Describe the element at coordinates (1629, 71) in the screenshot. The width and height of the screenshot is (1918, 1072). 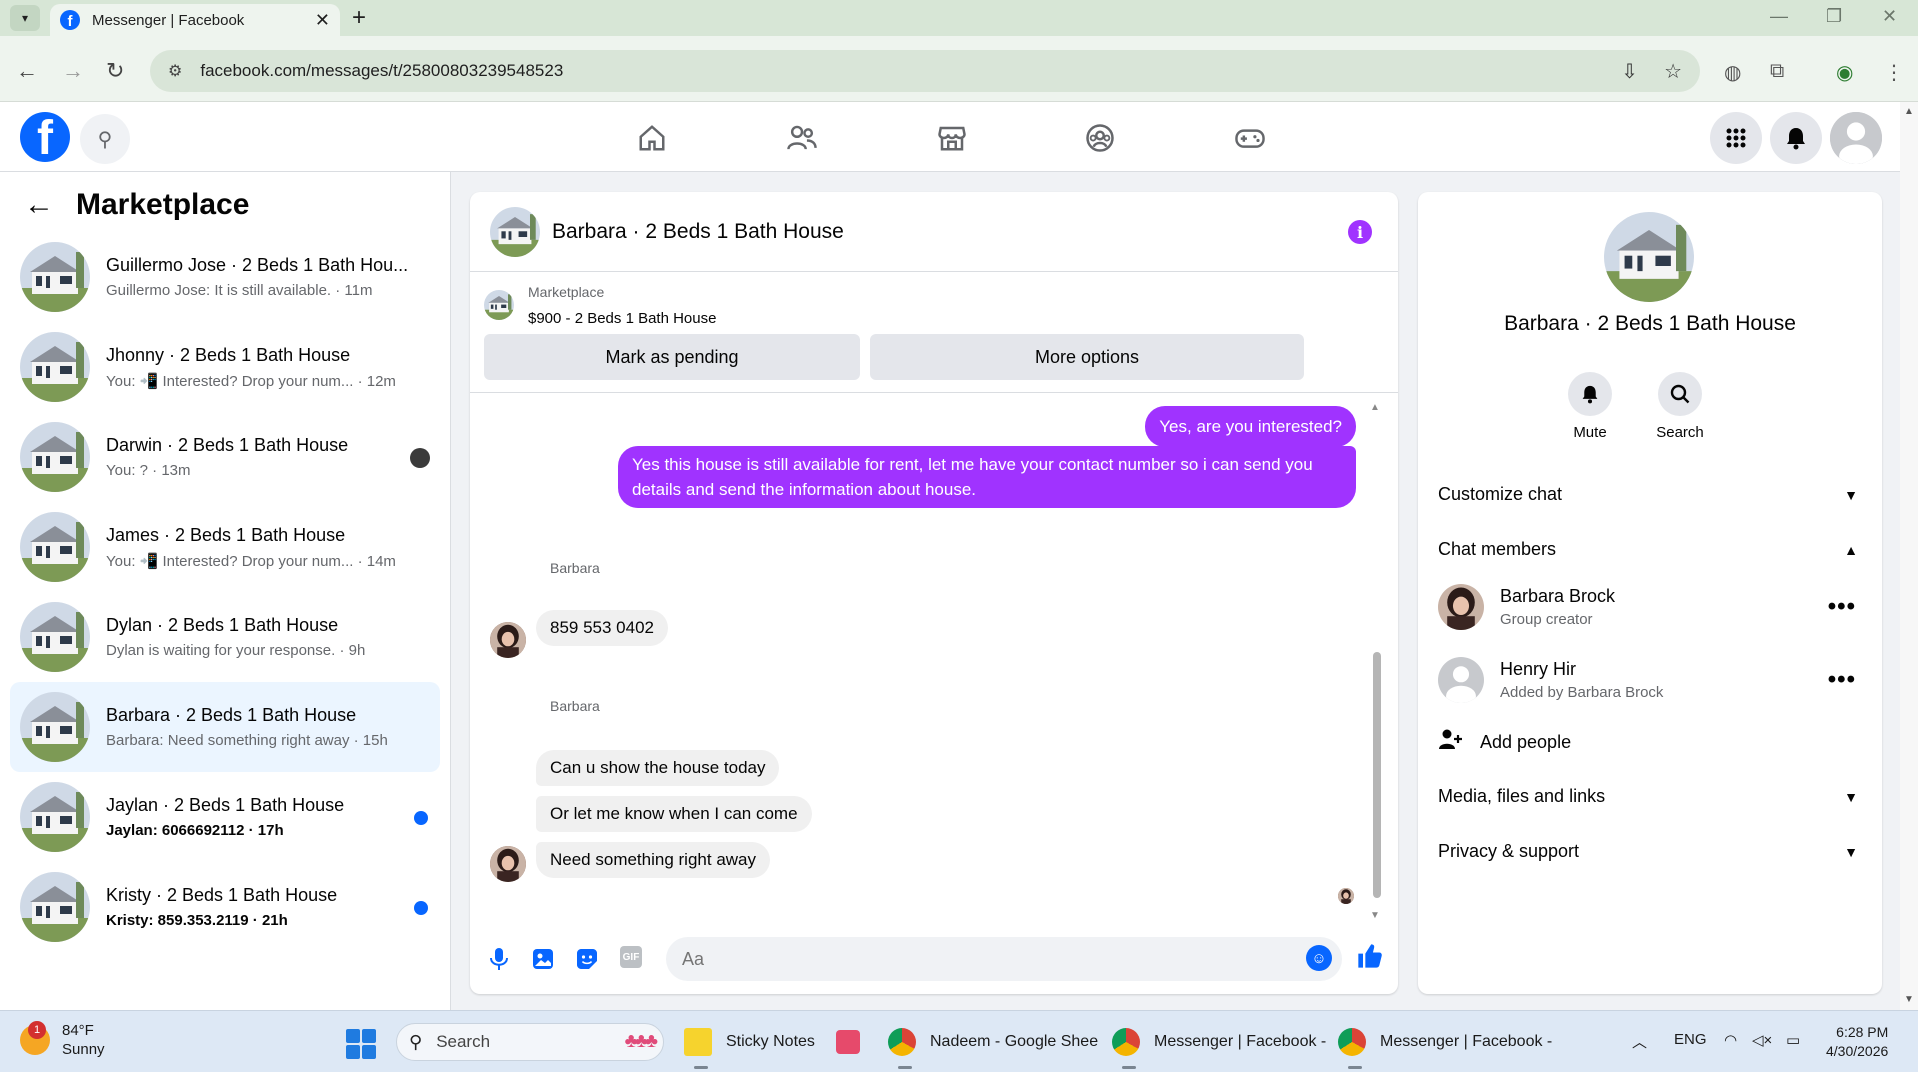
I see `install-app-icon: ⇩` at that location.